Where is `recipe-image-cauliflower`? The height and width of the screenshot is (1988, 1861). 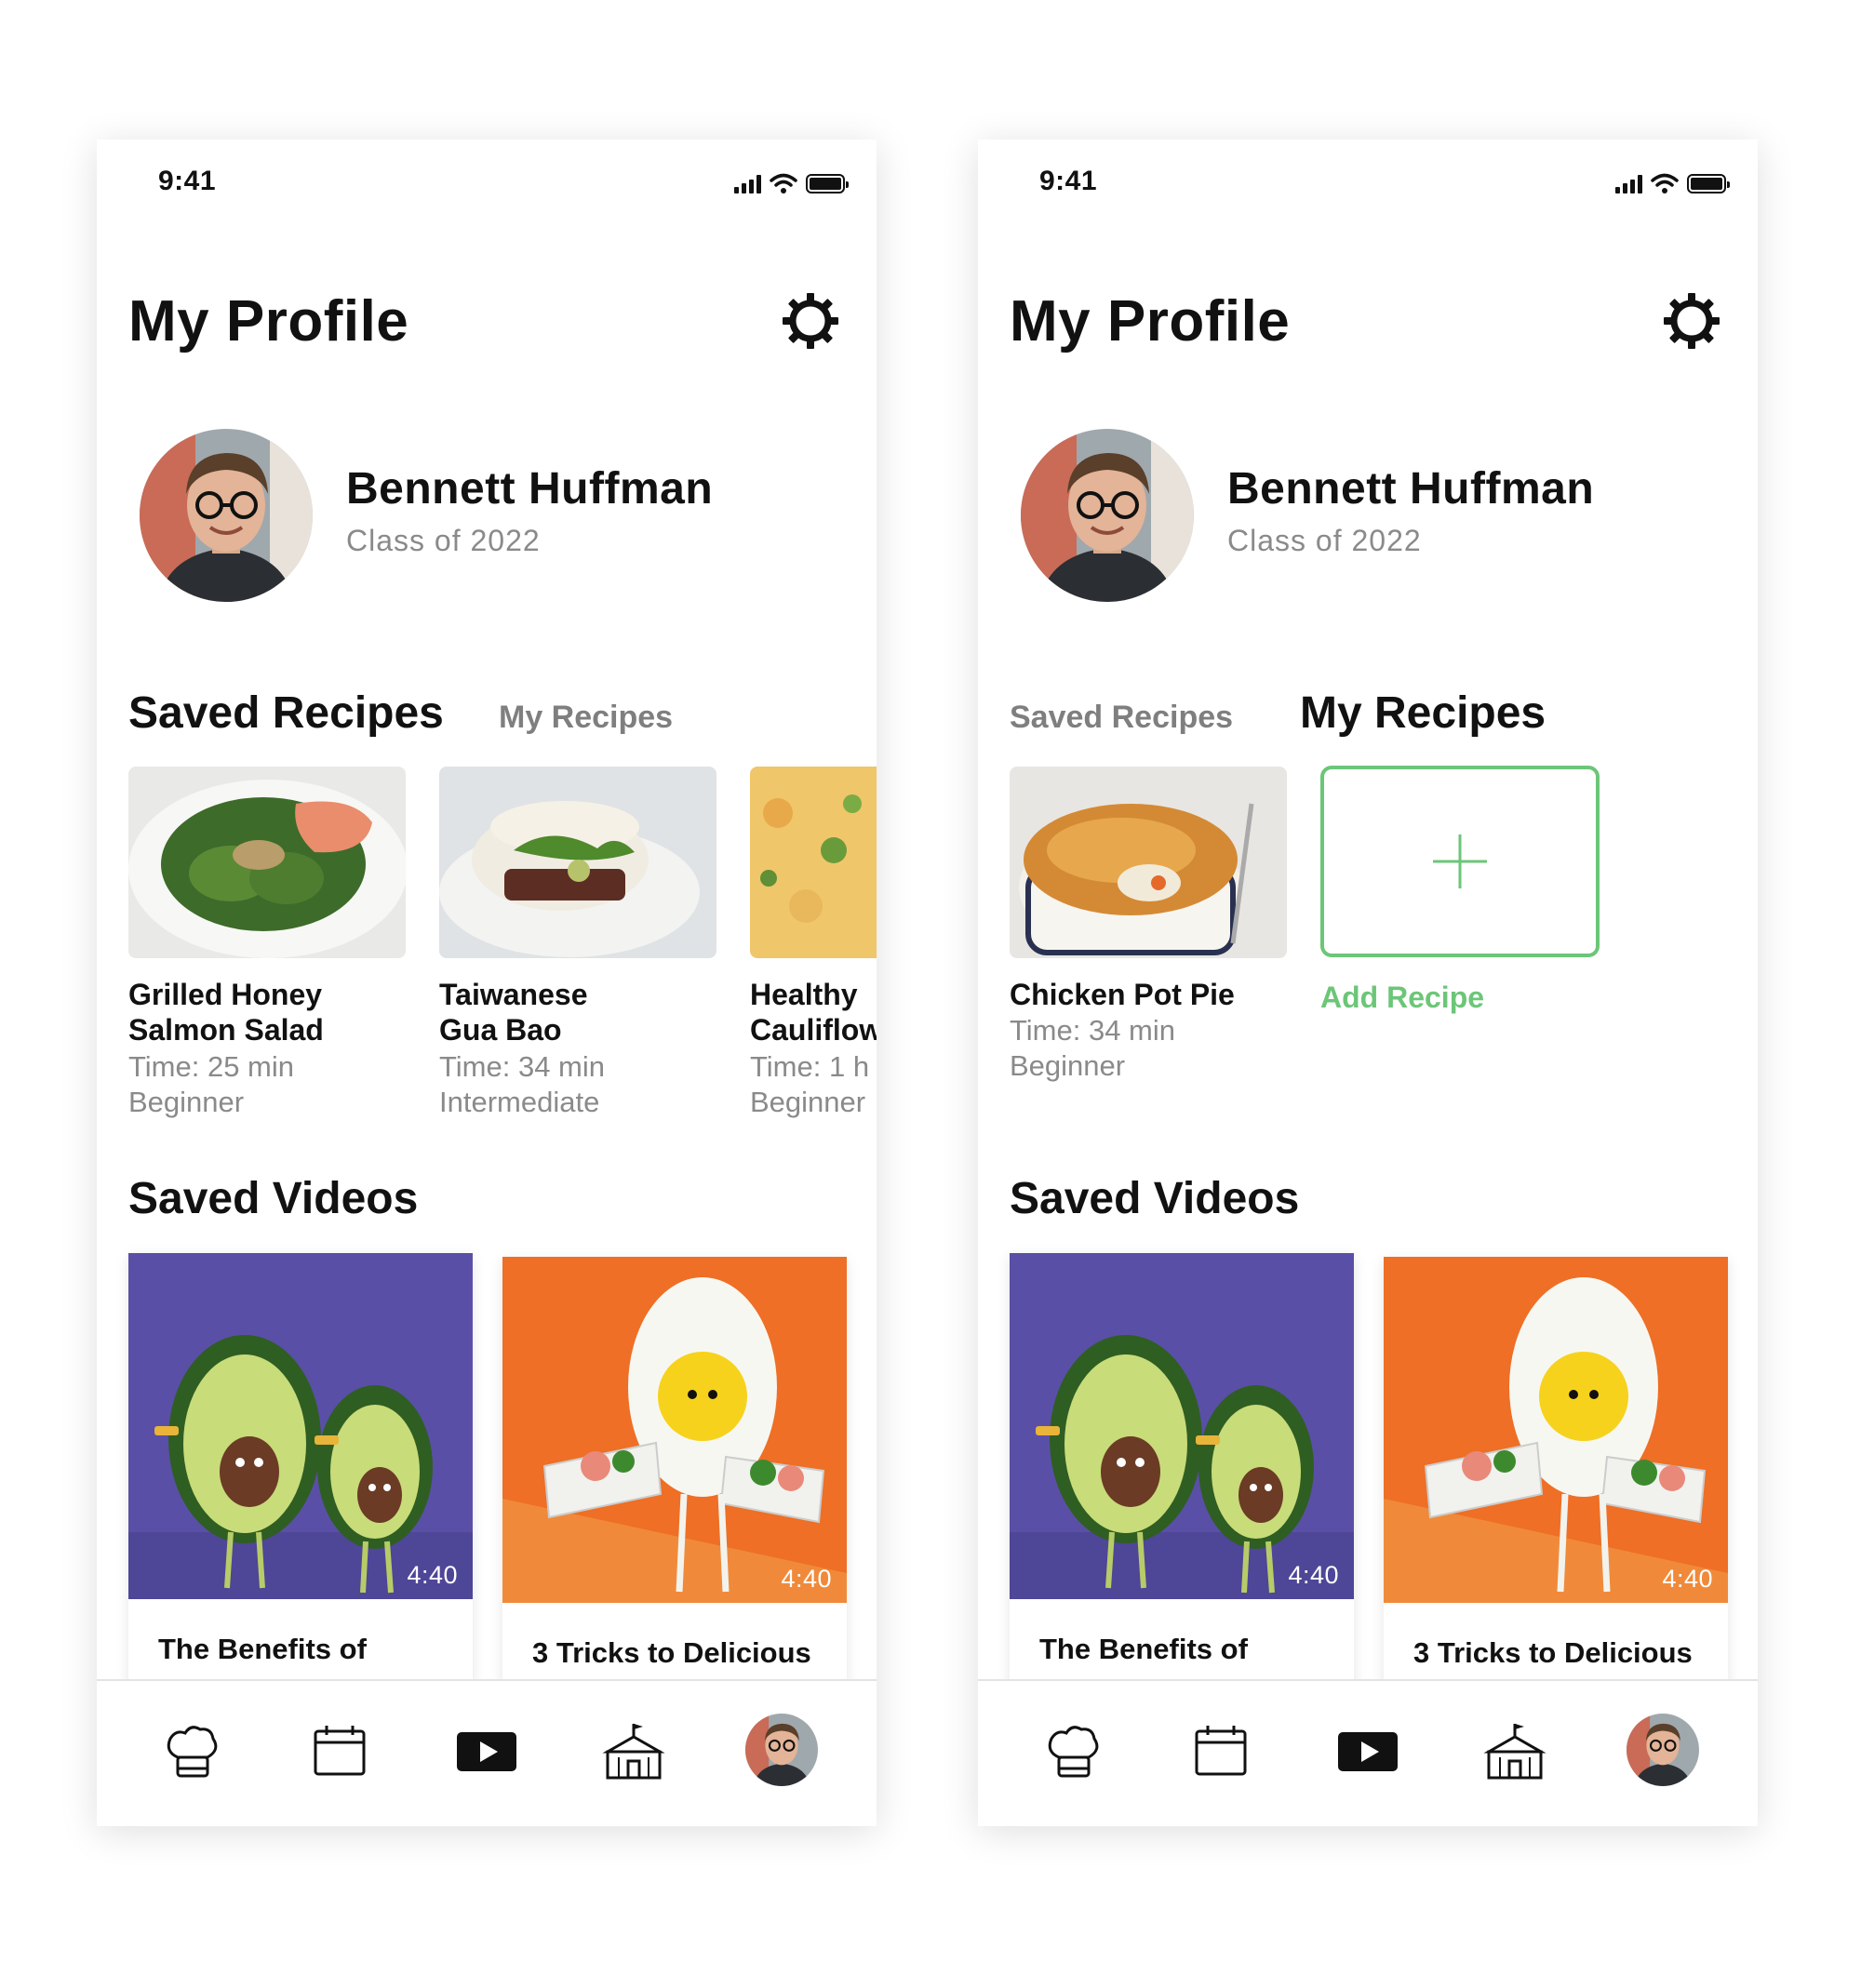 recipe-image-cauliflower is located at coordinates (813, 863).